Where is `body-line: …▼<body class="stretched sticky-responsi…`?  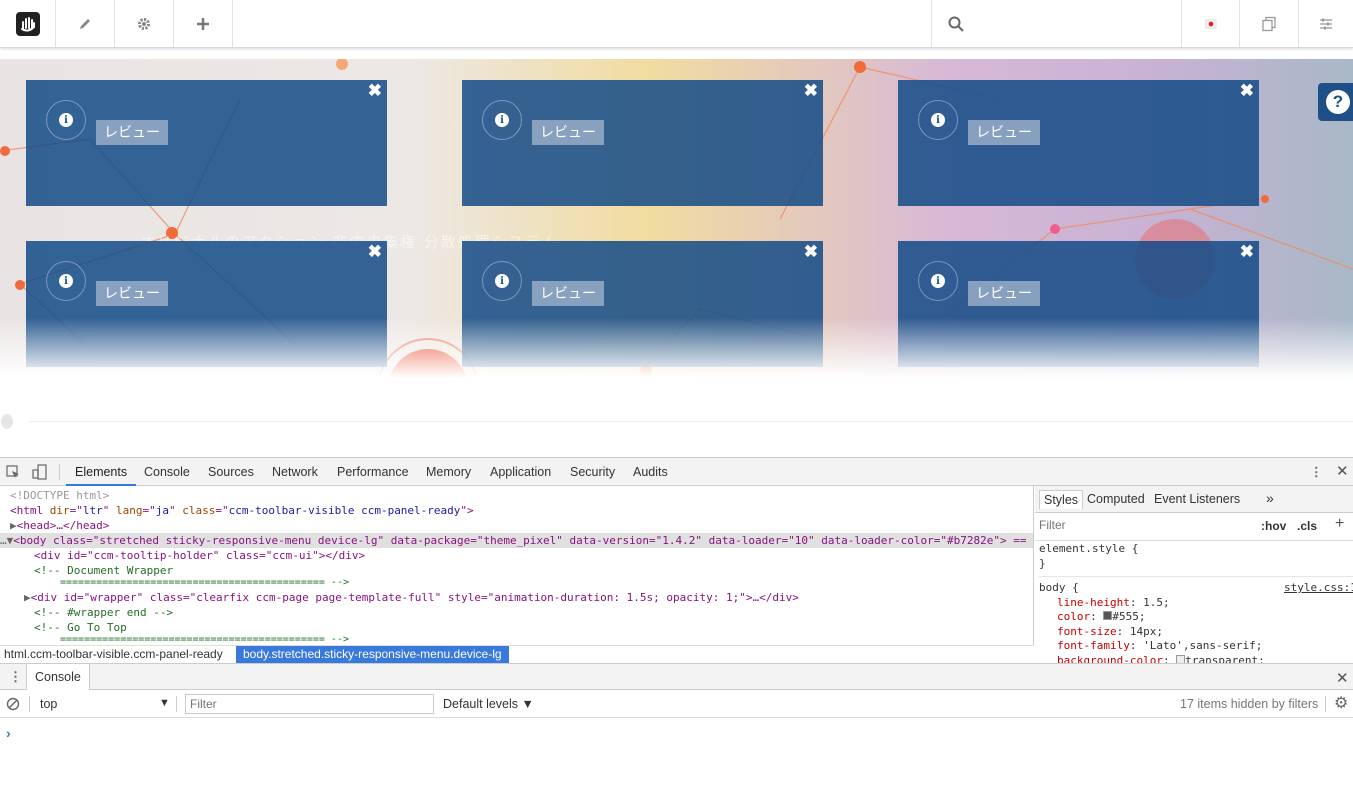
body-line: …▼<body class="stretched sticky-responsi… is located at coordinates (513, 540).